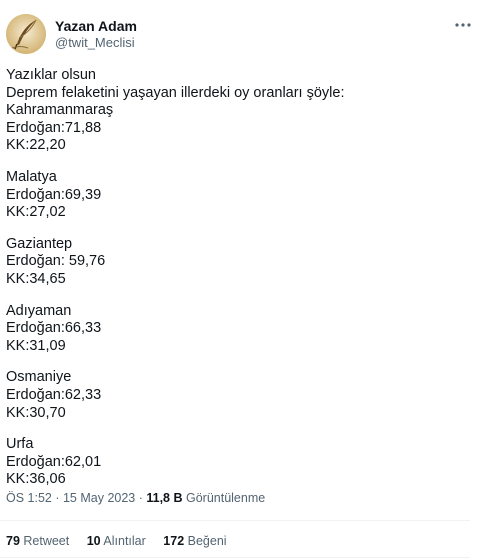 The width and height of the screenshot is (481, 560). I want to click on province-kk: KK:30,70, so click(36, 412).